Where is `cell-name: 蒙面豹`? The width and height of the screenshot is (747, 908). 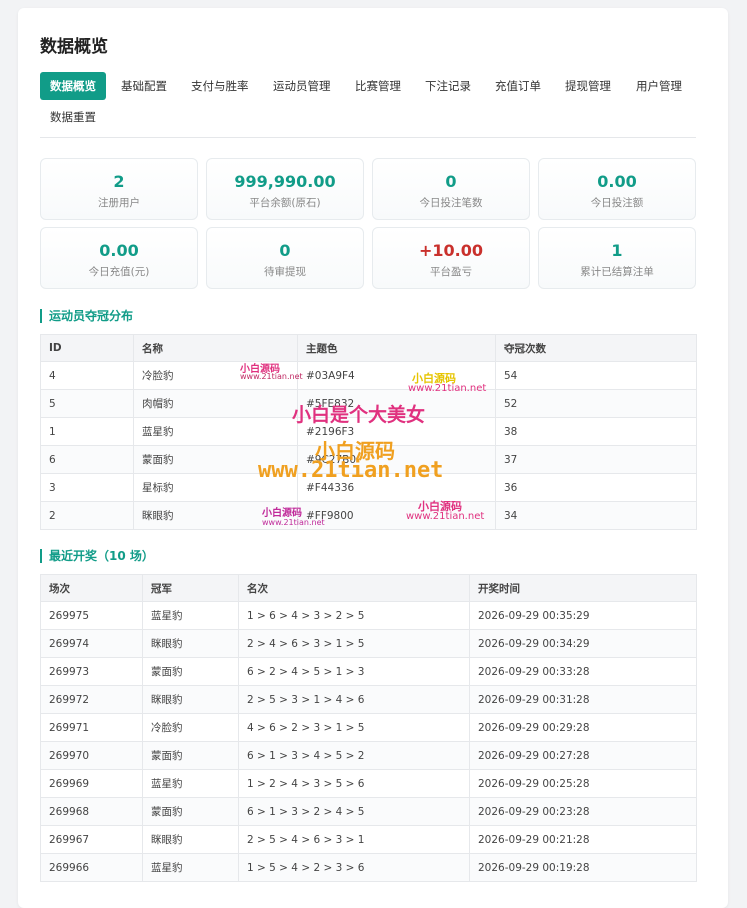 cell-name: 蒙面豹 is located at coordinates (215, 459).